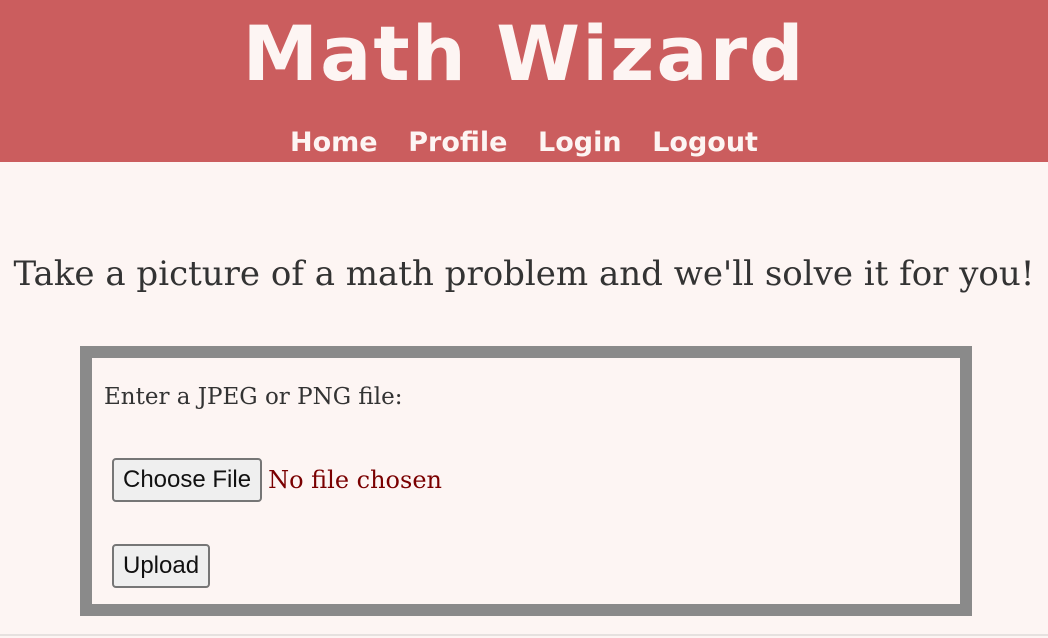 Image resolution: width=1048 pixels, height=638 pixels. What do you see at coordinates (187, 480) in the screenshot?
I see `choose-file-button: Choose File` at bounding box center [187, 480].